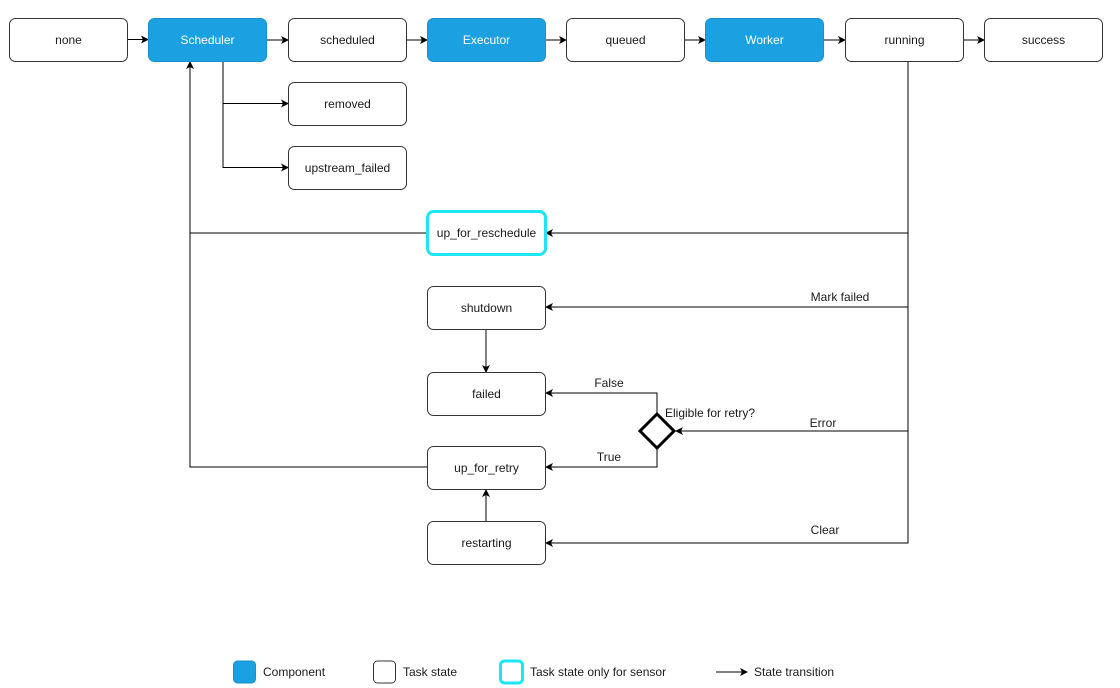  What do you see at coordinates (255, 137) in the screenshot?
I see `edge-scheduler-to-upstream-failed` at bounding box center [255, 137].